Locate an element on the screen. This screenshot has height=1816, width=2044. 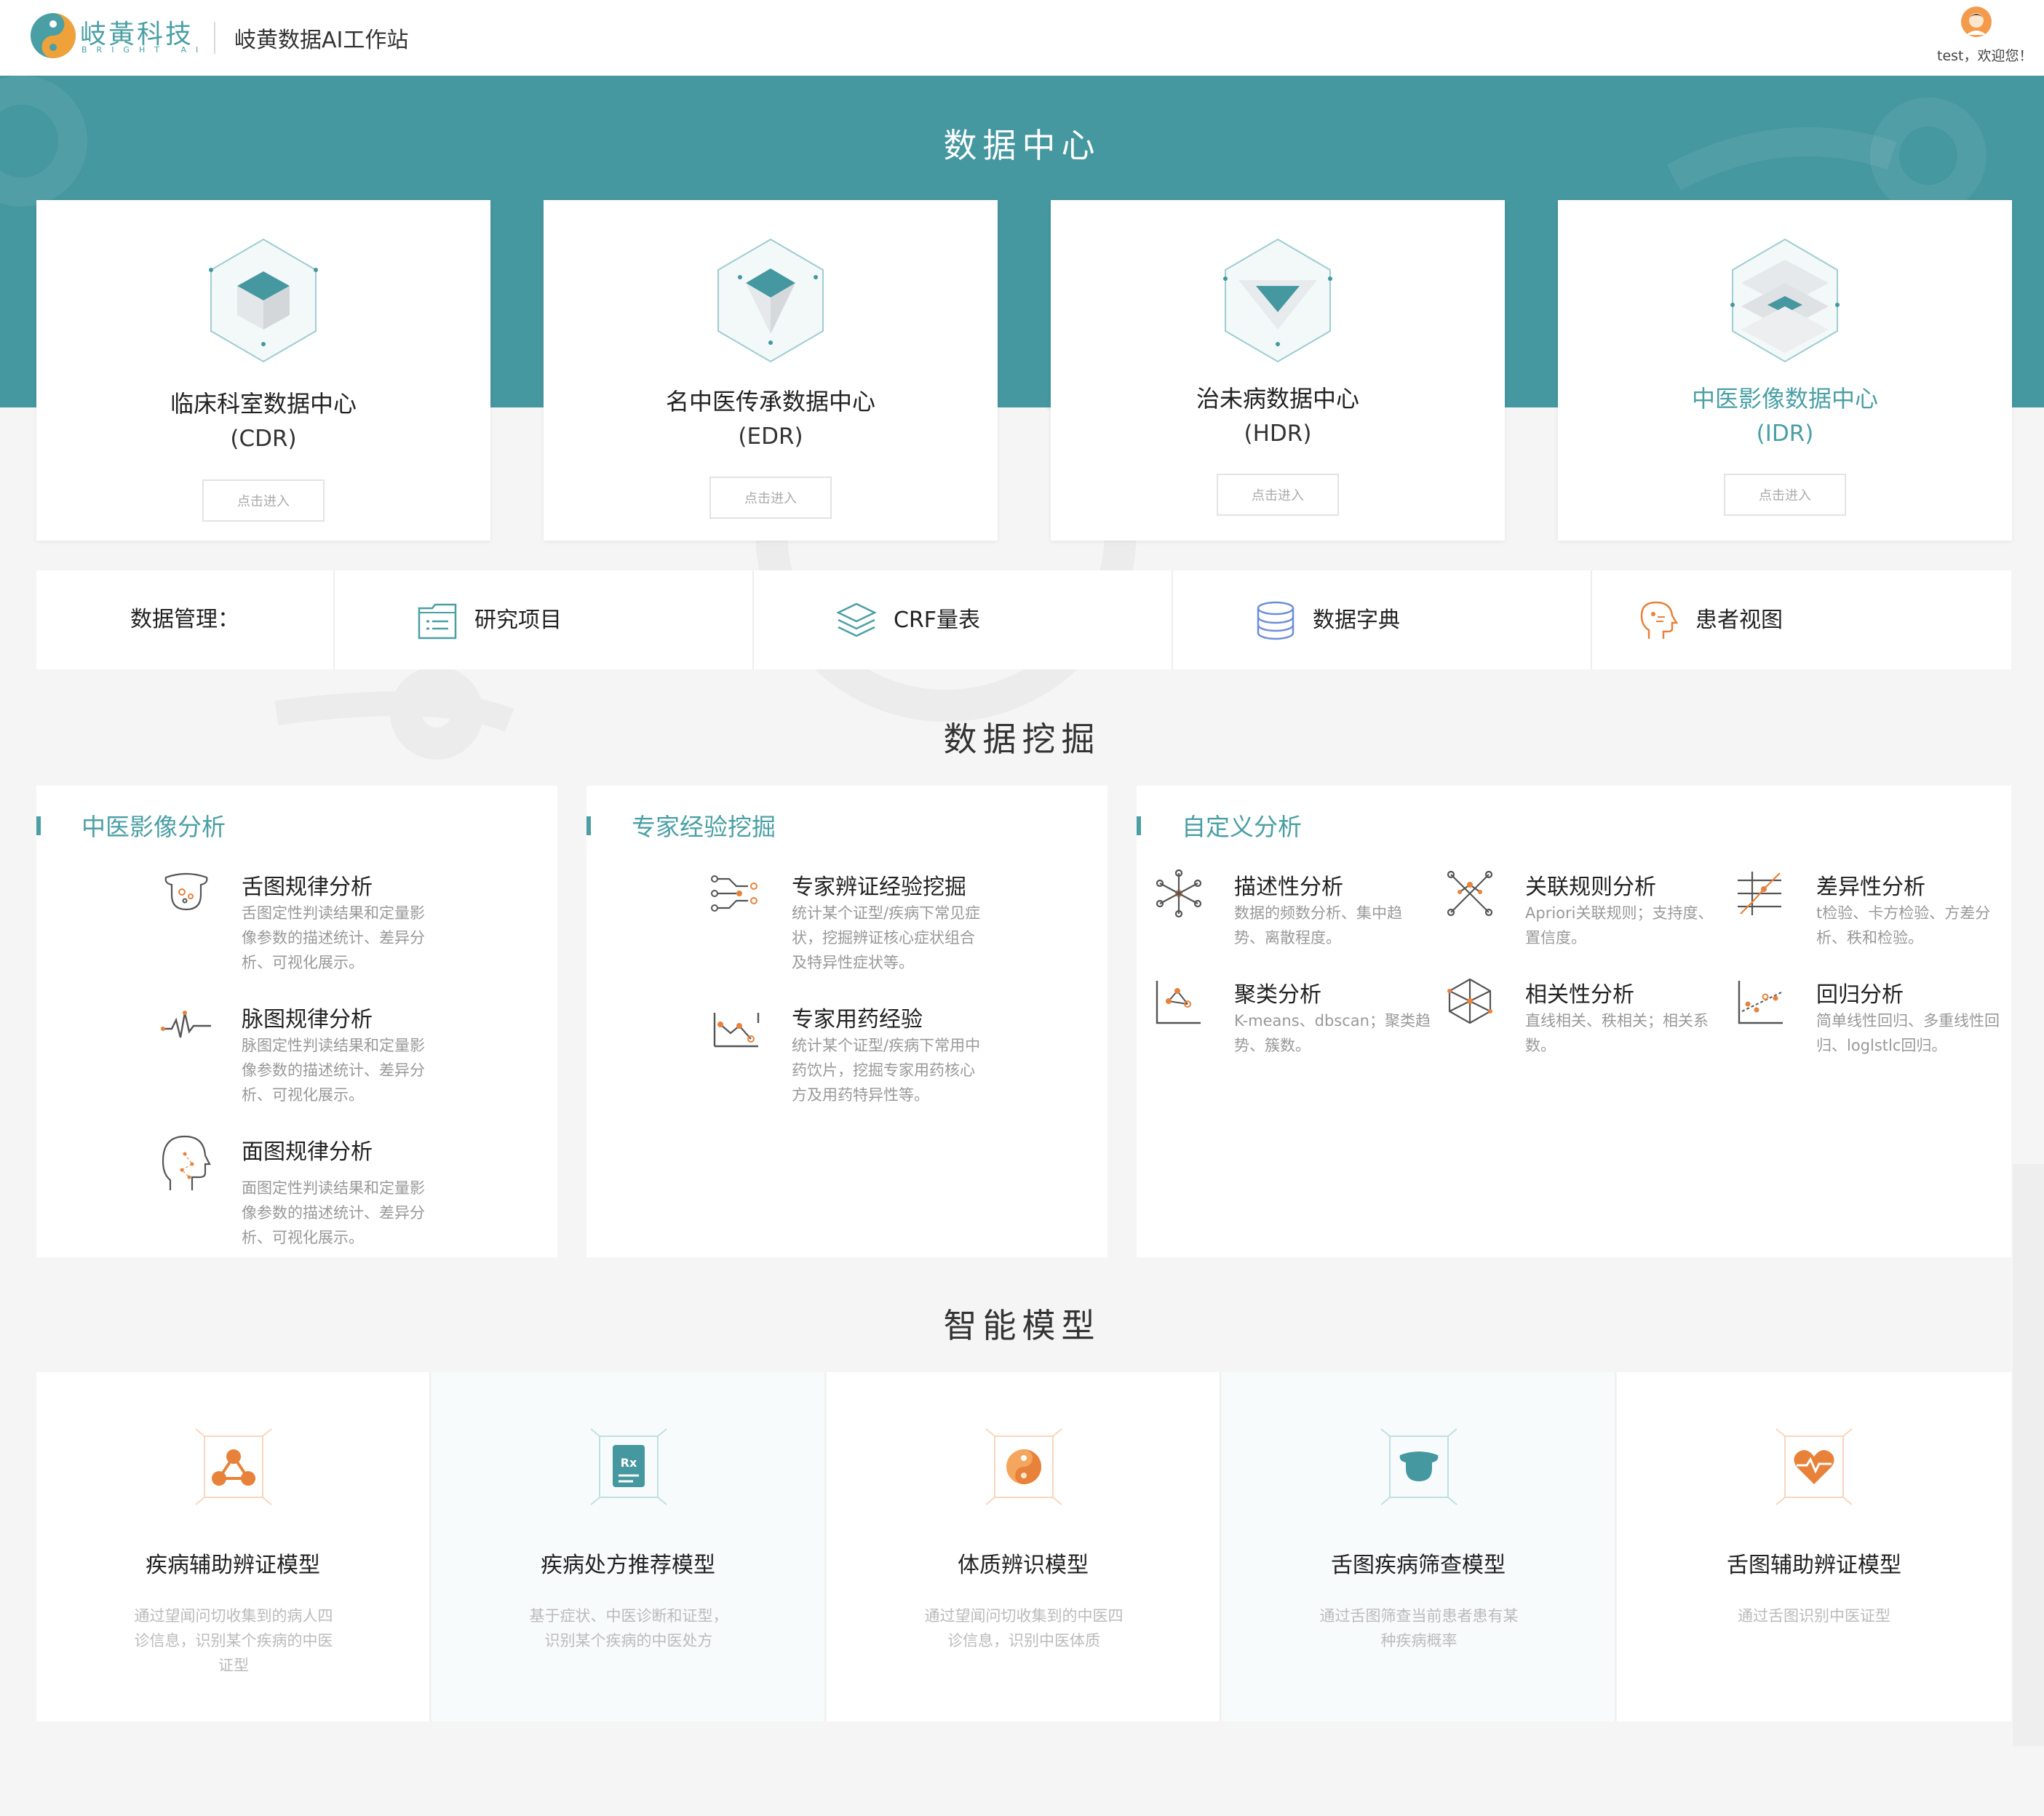
logo-icon is located at coordinates (53, 35).